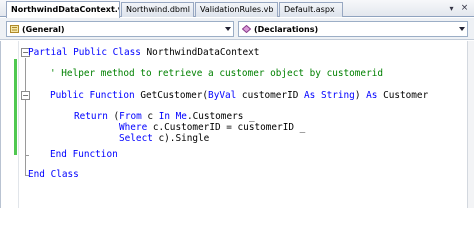 This screenshot has height=240, width=474. What do you see at coordinates (95, 95) in the screenshot?
I see `keyword: Public Function` at bounding box center [95, 95].